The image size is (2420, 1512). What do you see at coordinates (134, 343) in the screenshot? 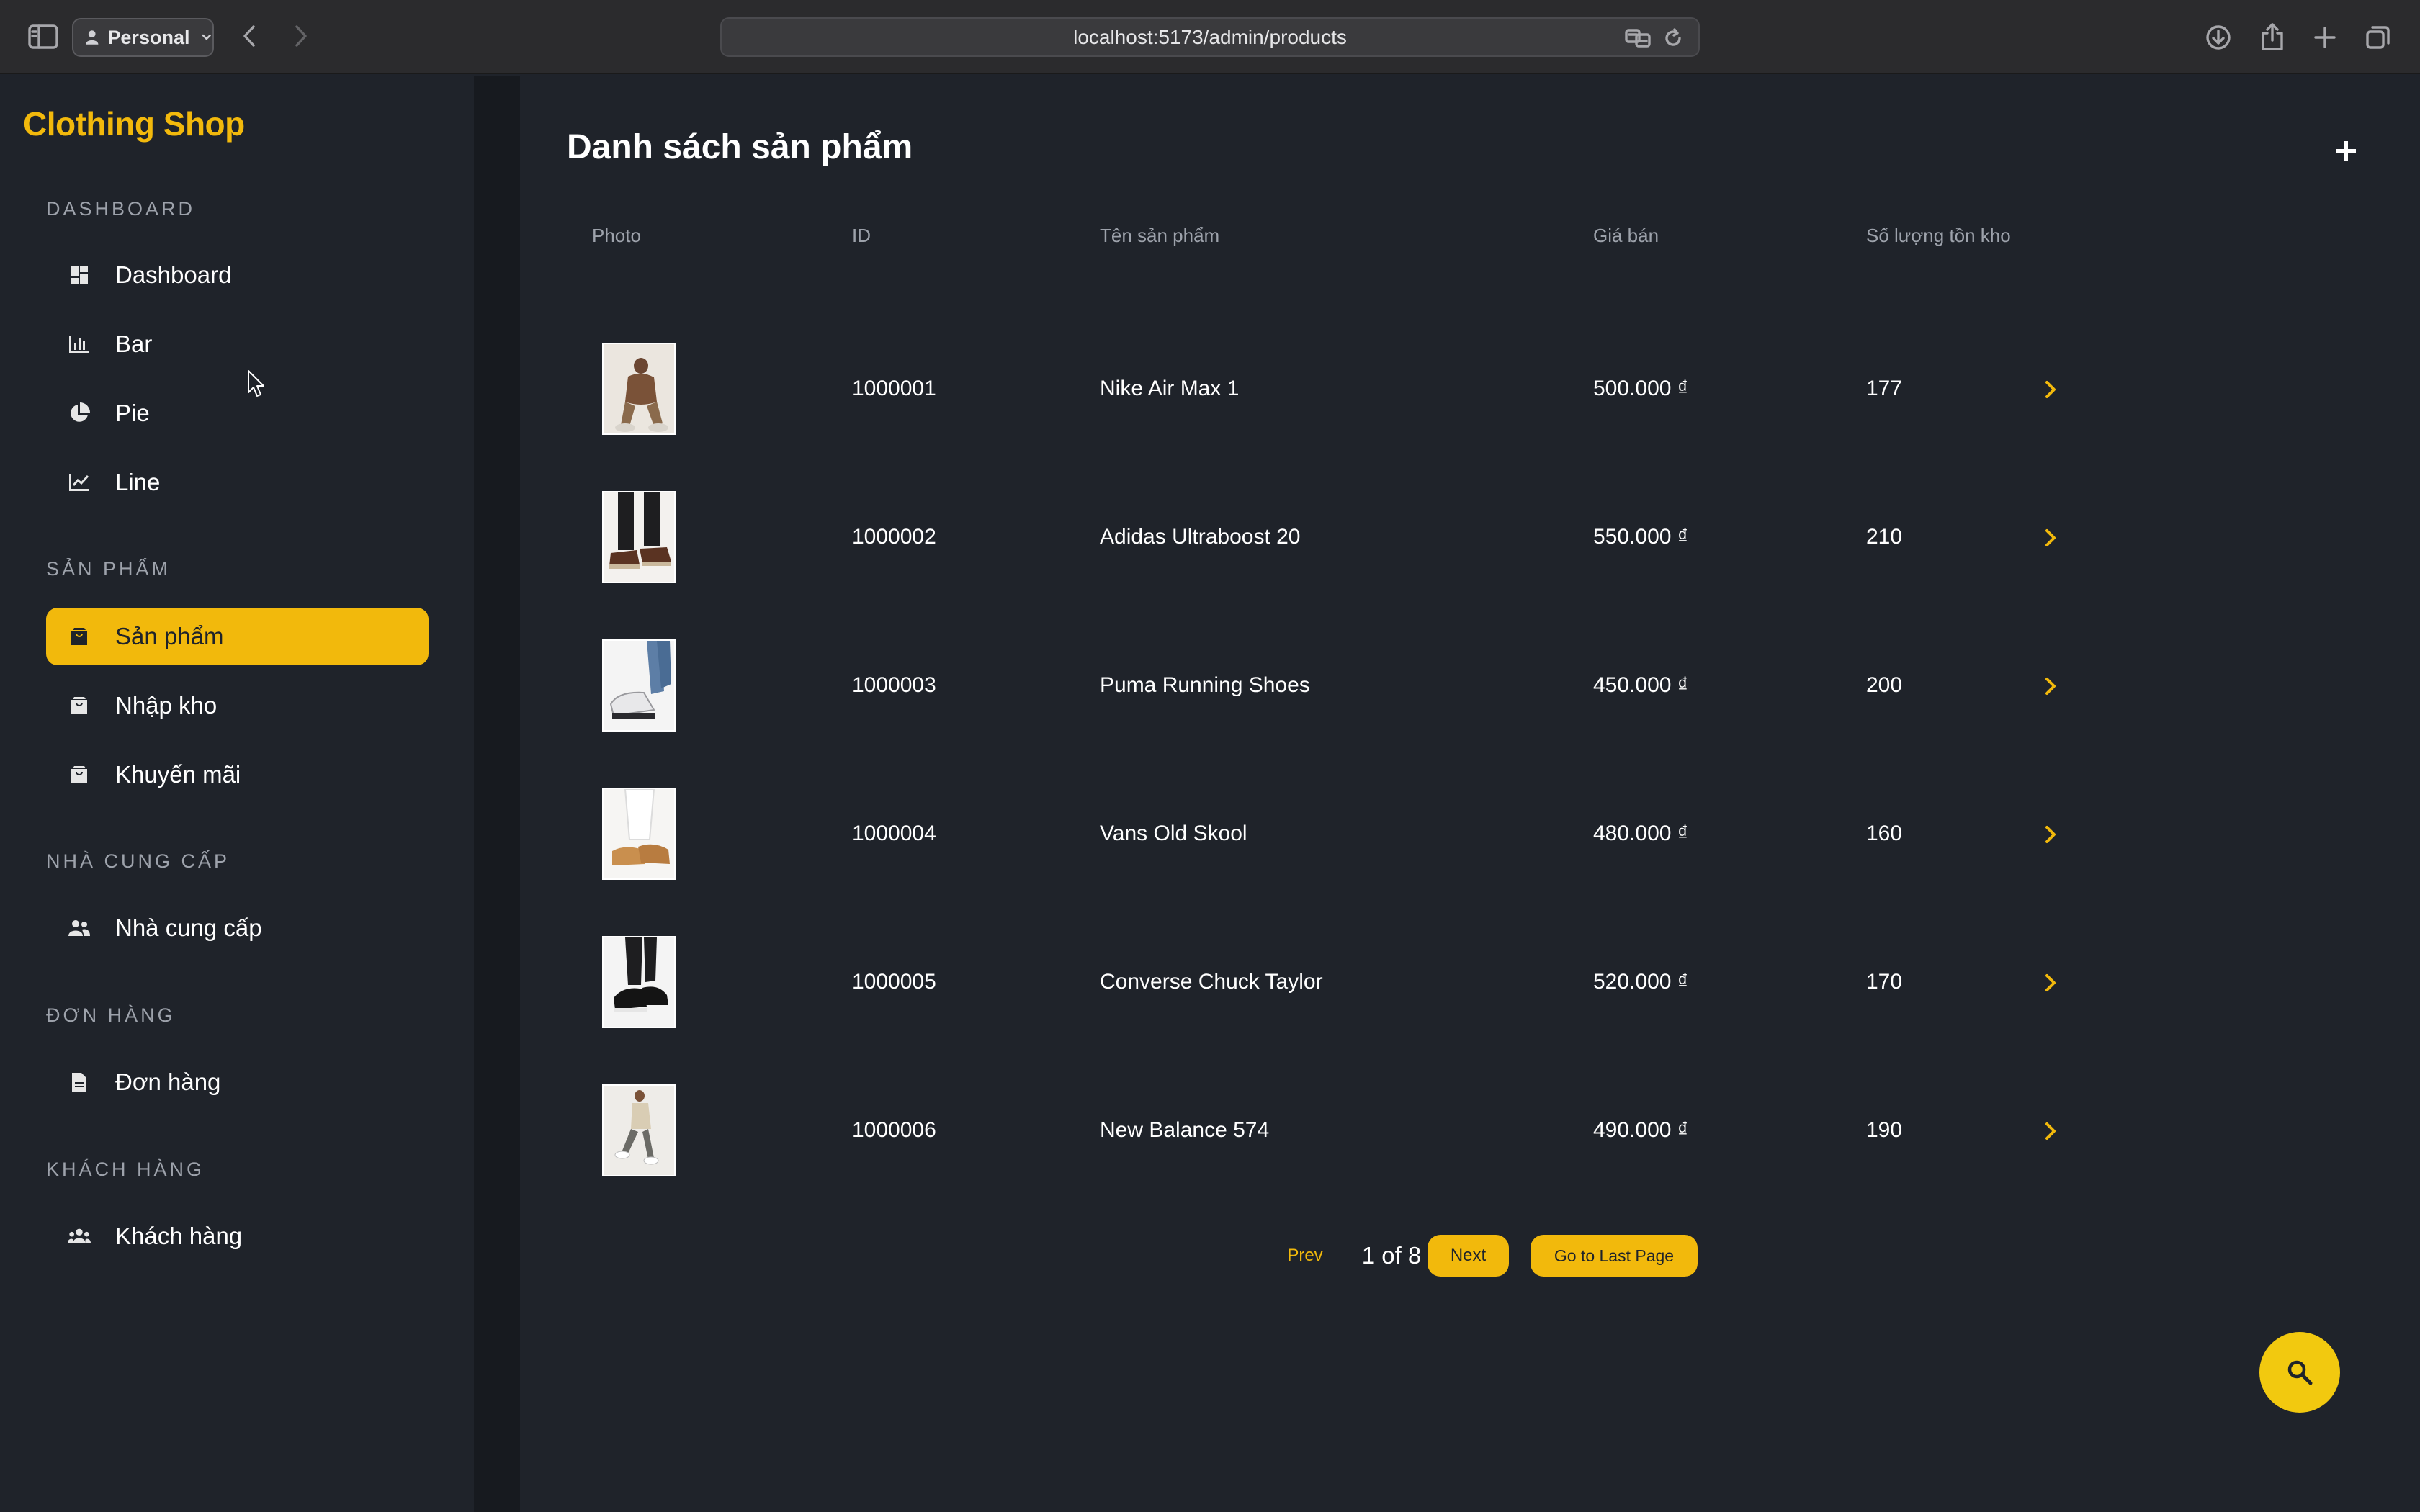
I see `sidebar-item-label: Bar` at bounding box center [134, 343].